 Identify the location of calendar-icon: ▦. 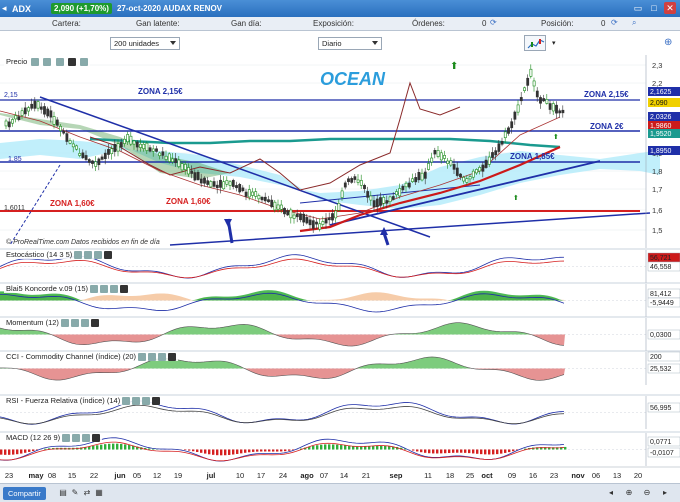
(99, 493).